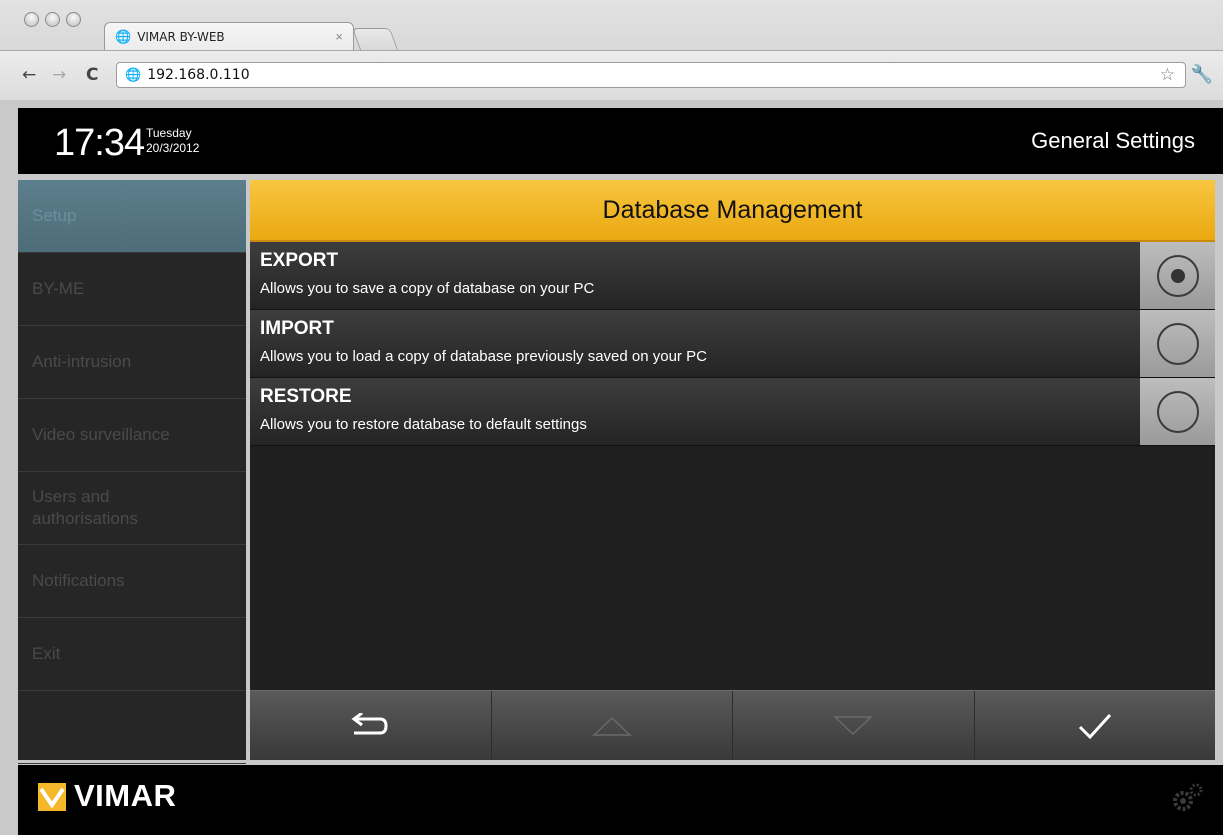 Image resolution: width=1223 pixels, height=835 pixels. Describe the element at coordinates (181, 36) in the screenshot. I see `tab-title: VIMAR BY-WEB` at that location.